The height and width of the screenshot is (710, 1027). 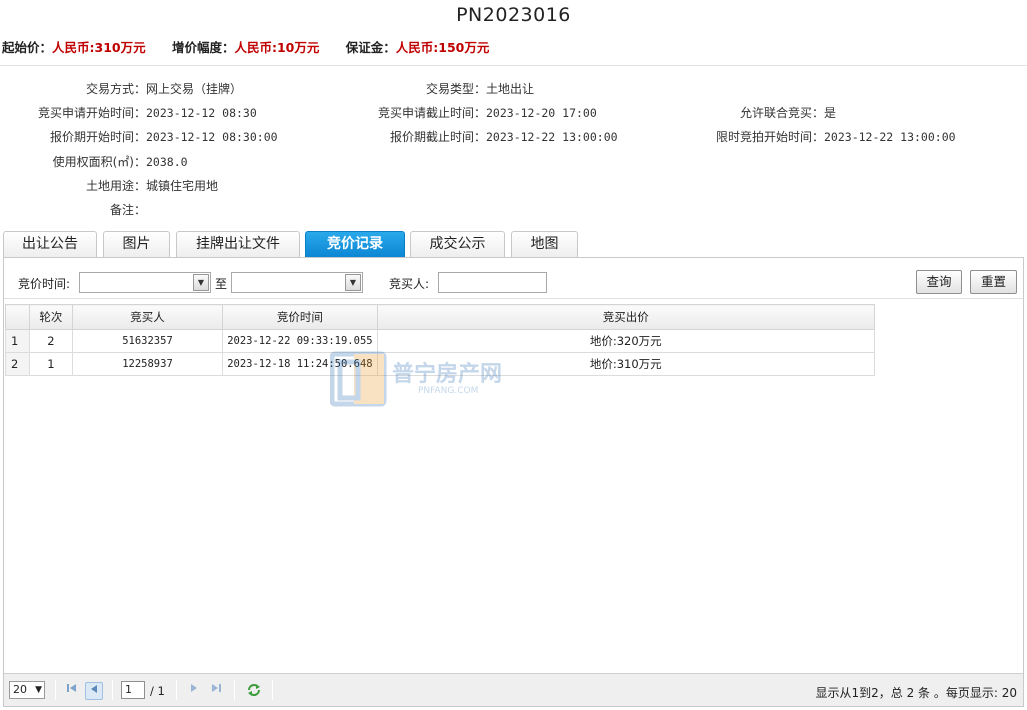 I want to click on to-label: 至, so click(x=221, y=284).